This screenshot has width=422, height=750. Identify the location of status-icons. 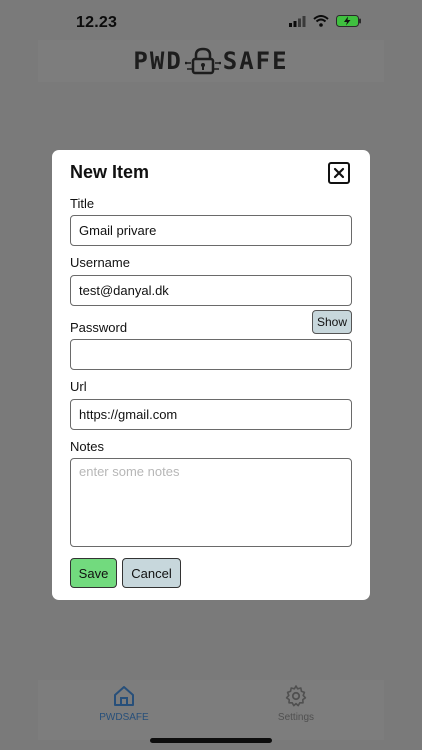
(325, 21).